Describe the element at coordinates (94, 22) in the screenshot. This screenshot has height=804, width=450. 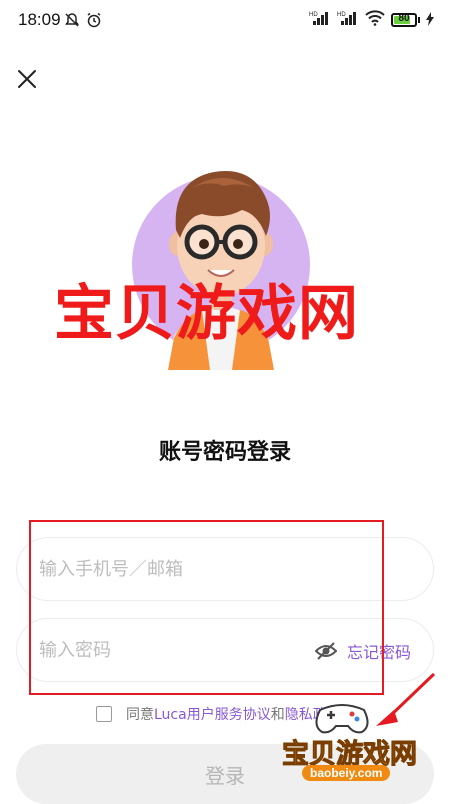
I see `alarm-icon` at that location.